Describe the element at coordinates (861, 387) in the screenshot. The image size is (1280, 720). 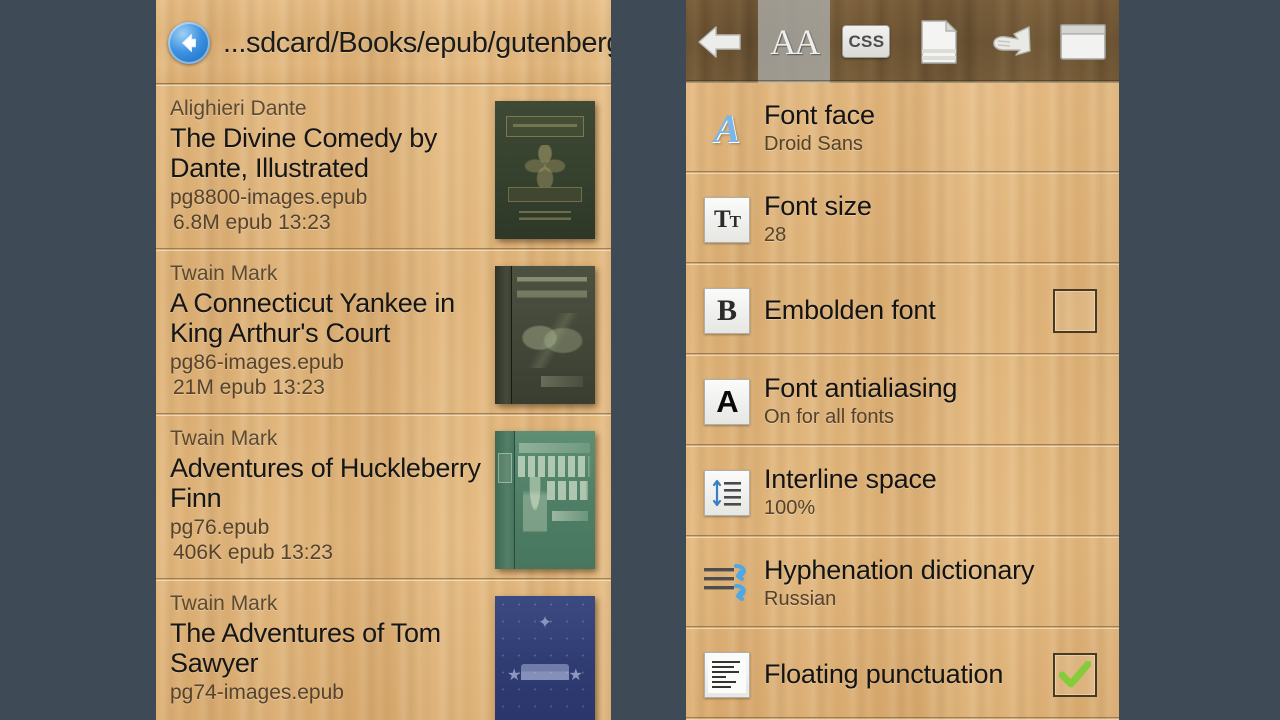
I see `setting-title: Font antialiasing` at that location.